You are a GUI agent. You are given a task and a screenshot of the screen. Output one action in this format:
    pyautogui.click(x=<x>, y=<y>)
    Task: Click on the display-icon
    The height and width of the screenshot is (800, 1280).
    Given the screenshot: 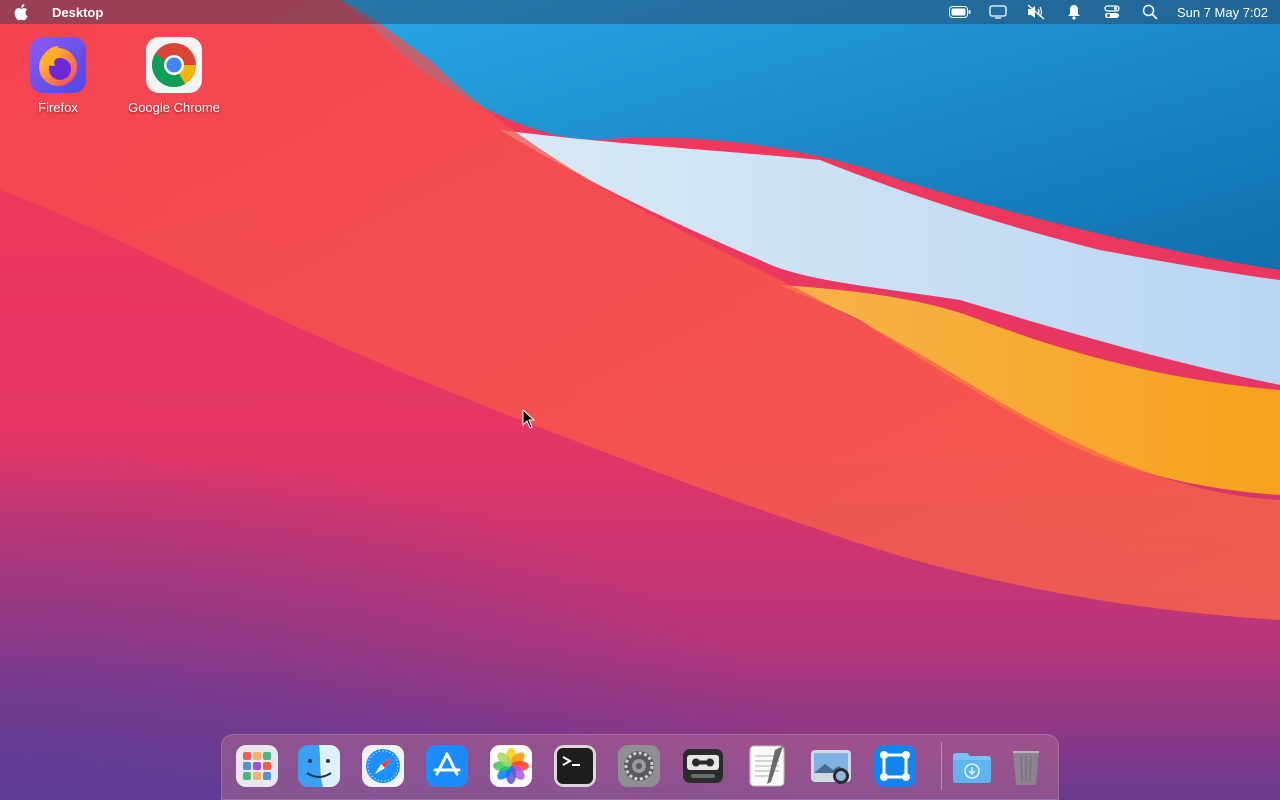 What is the action you would take?
    pyautogui.click(x=998, y=12)
    